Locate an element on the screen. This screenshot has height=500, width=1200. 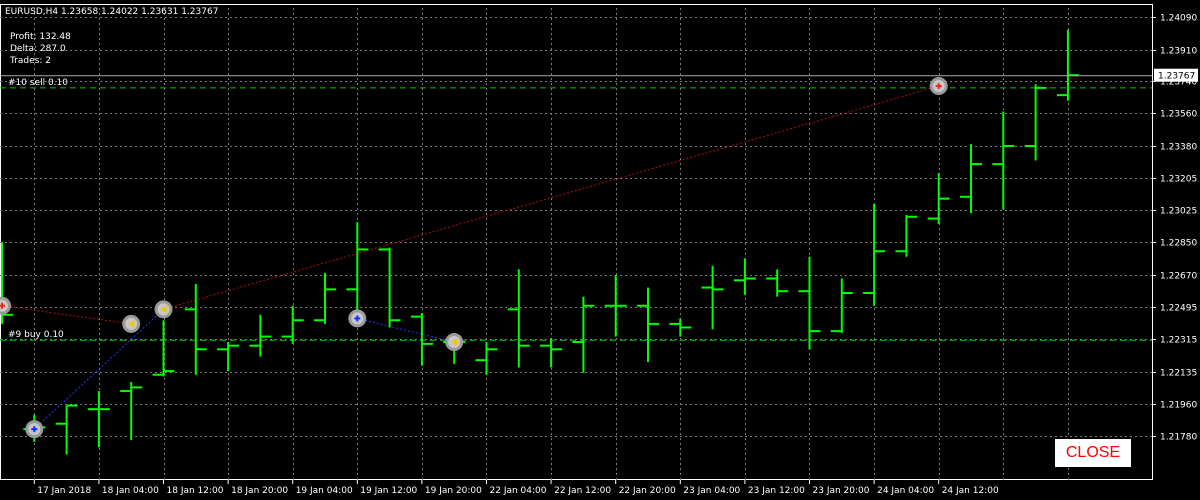
x-tick-label: 22 Jan 04:00 is located at coordinates (518, 491).